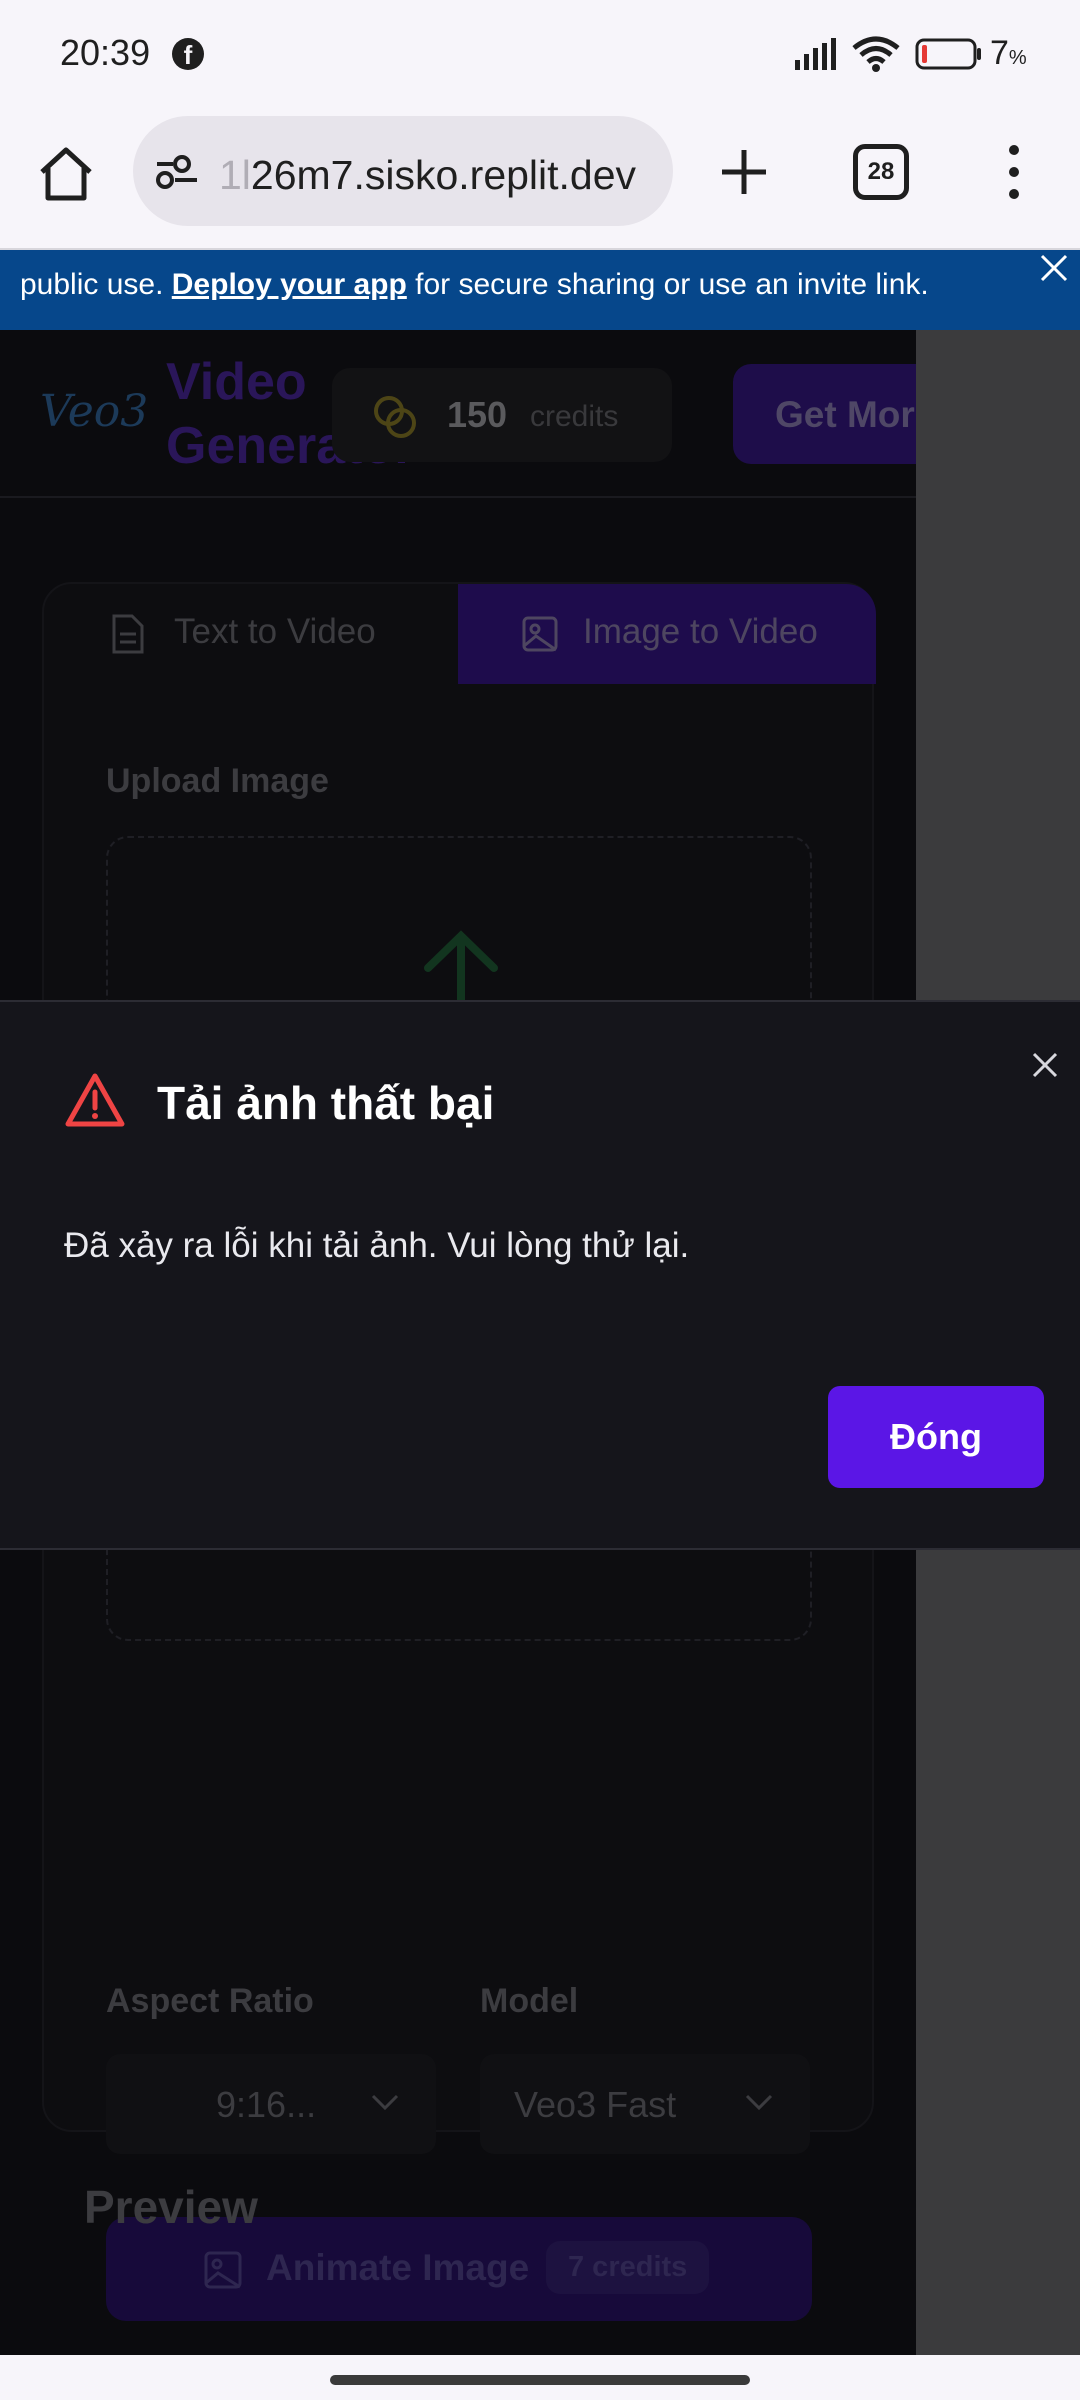  I want to click on mode-tabs: Text to Video Image to Video, so click(460, 634).